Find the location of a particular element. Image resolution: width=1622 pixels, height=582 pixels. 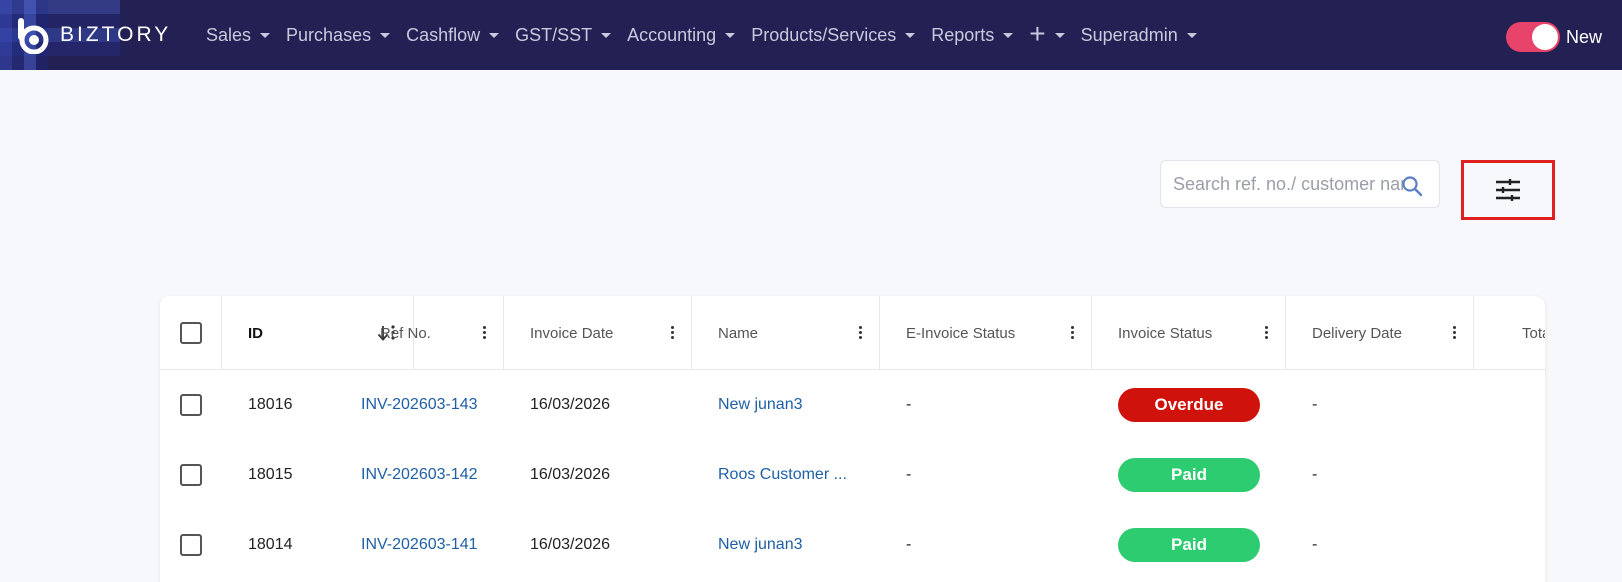

nav-user-label: Superadmin is located at coordinates (1129, 34).